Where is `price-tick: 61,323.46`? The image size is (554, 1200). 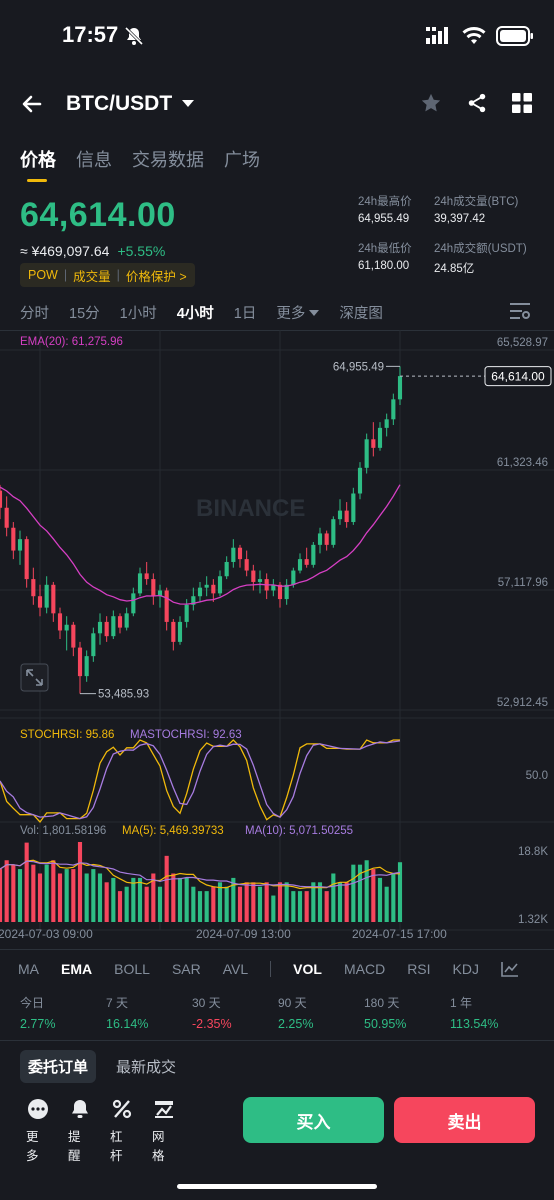
price-tick: 61,323.46 is located at coordinates (522, 463).